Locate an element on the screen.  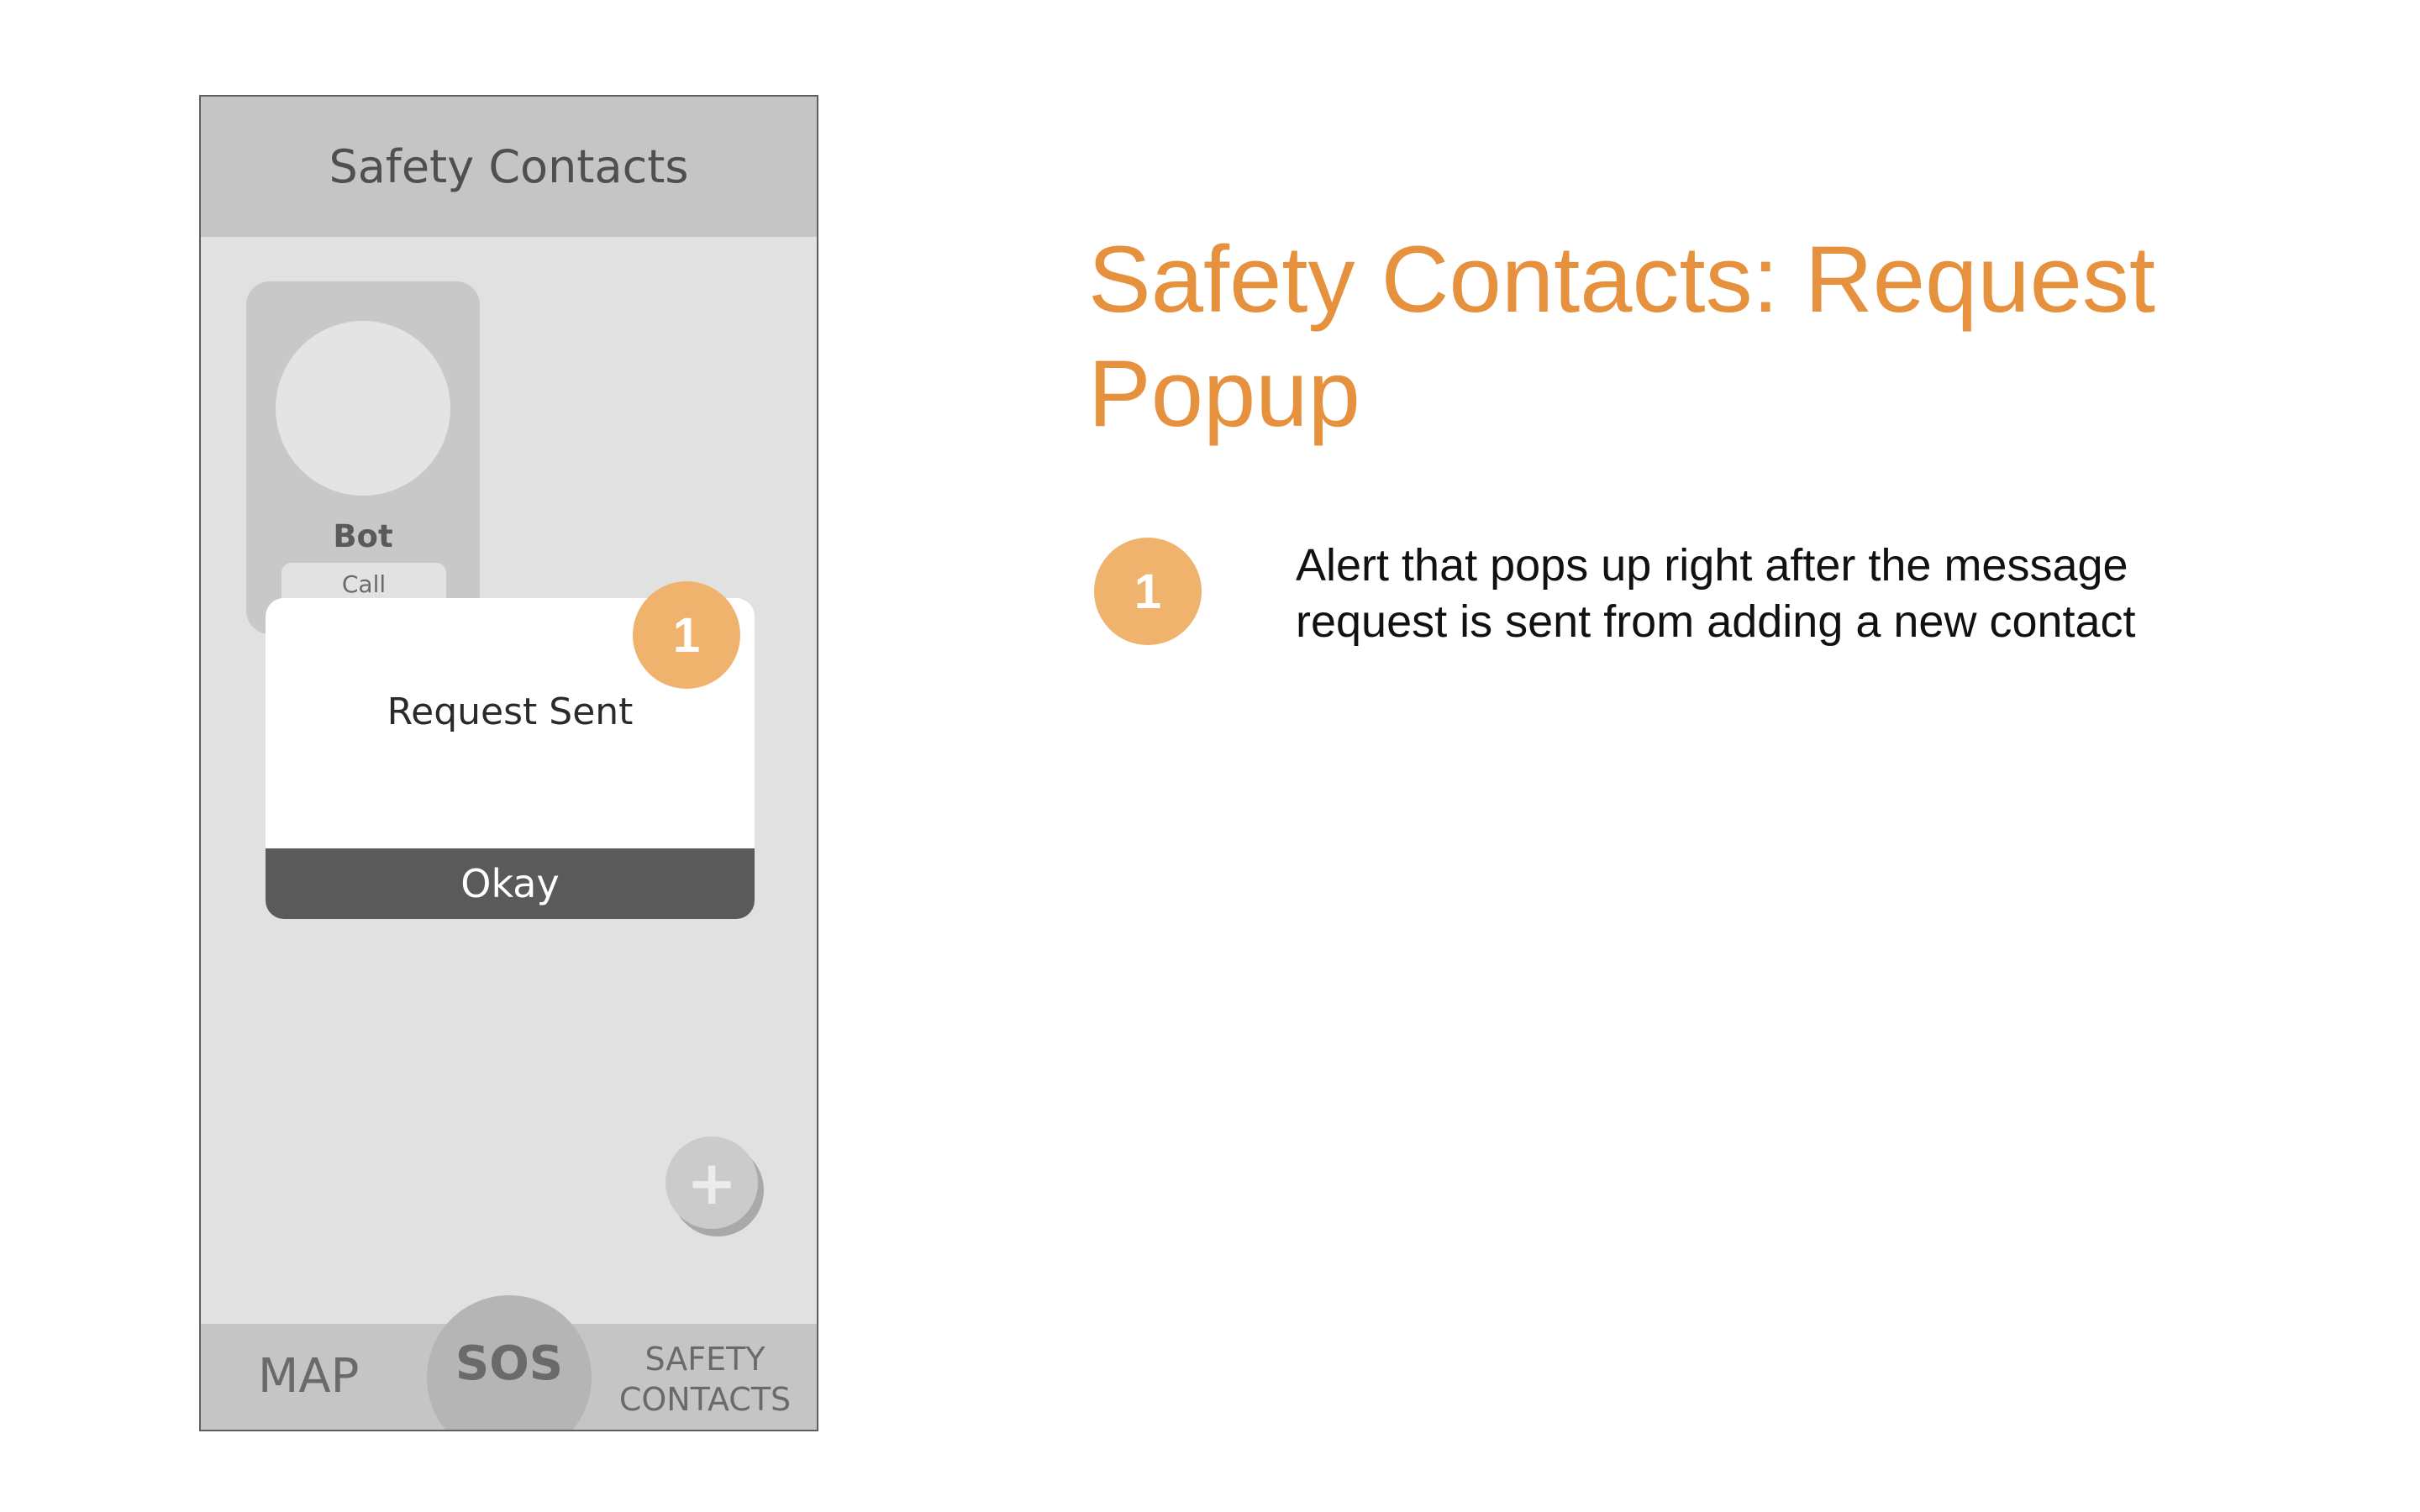
contact-card: Bot Call is located at coordinates (363, 457).